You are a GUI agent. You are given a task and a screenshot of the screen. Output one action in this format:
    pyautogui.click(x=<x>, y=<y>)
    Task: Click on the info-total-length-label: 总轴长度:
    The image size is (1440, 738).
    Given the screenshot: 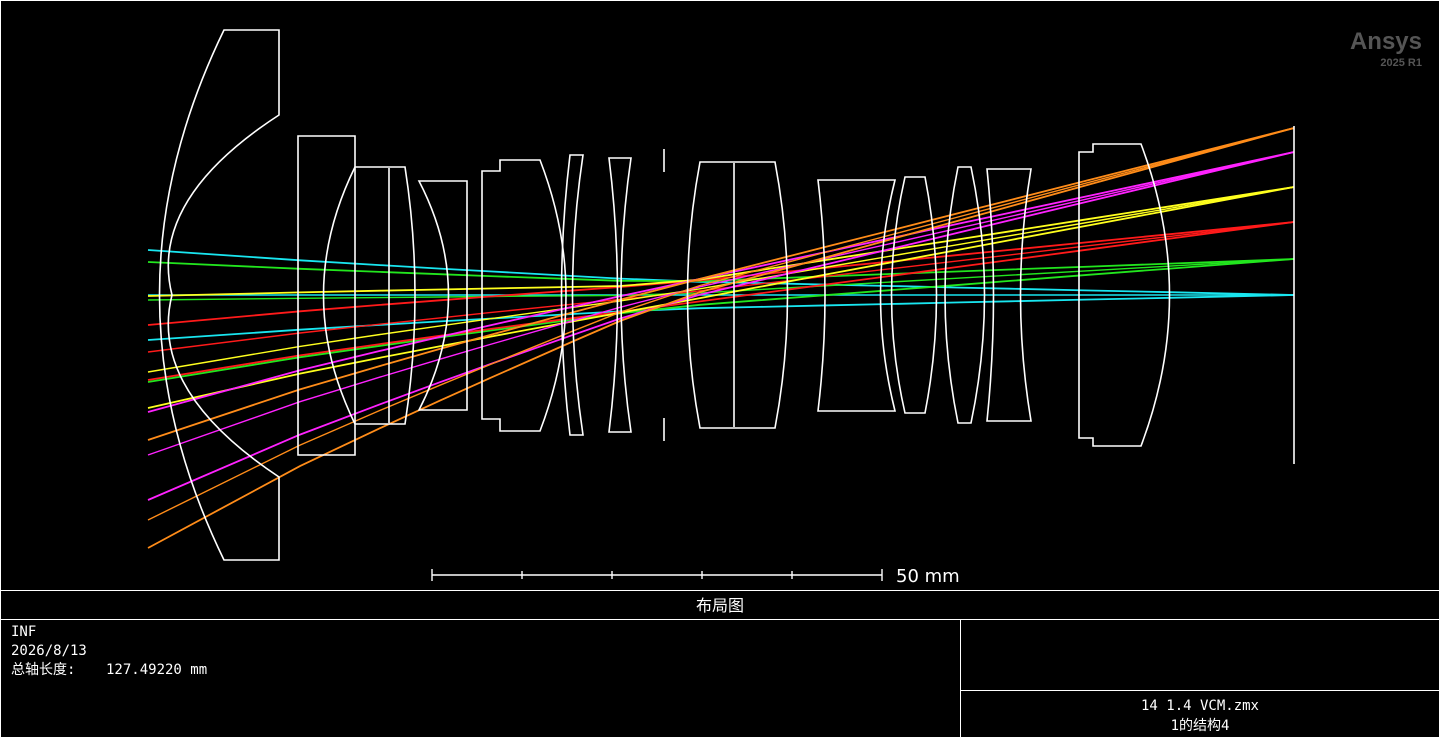 What is the action you would take?
    pyautogui.click(x=43, y=670)
    